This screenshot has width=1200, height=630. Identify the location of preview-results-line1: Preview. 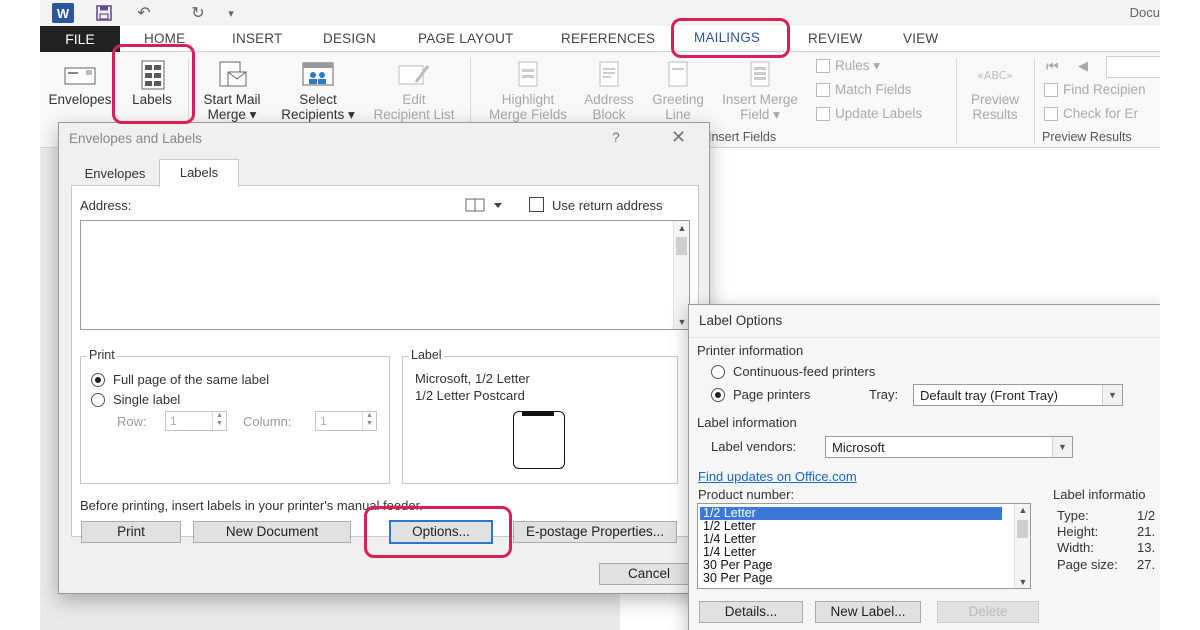
(994, 99).